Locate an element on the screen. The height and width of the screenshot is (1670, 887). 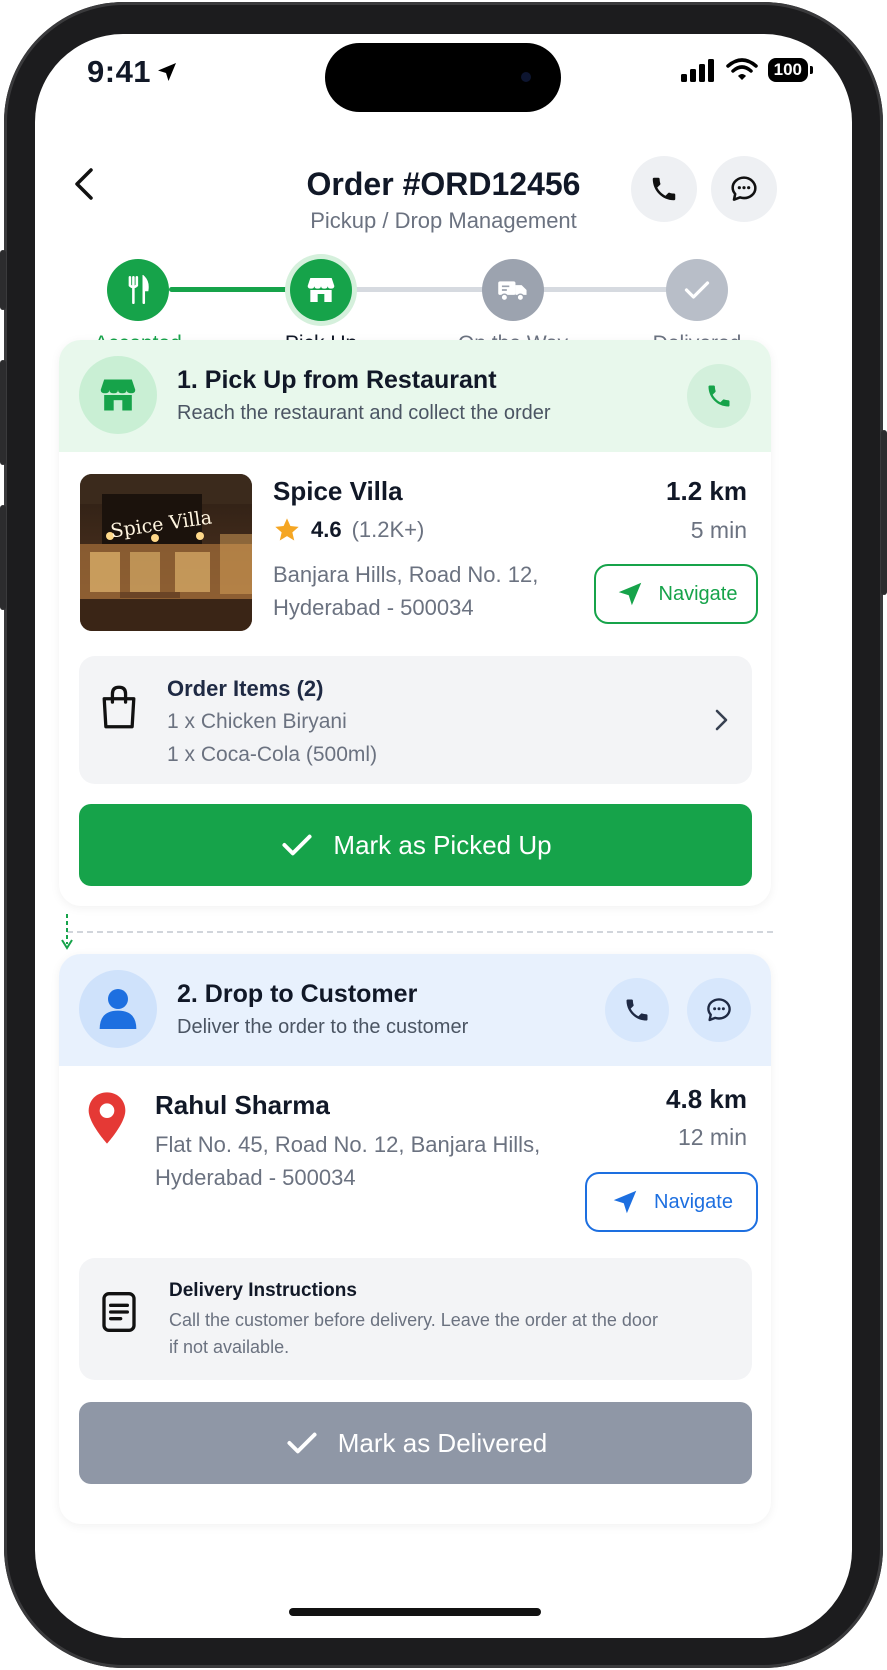
step-pickup is located at coordinates (321, 290).